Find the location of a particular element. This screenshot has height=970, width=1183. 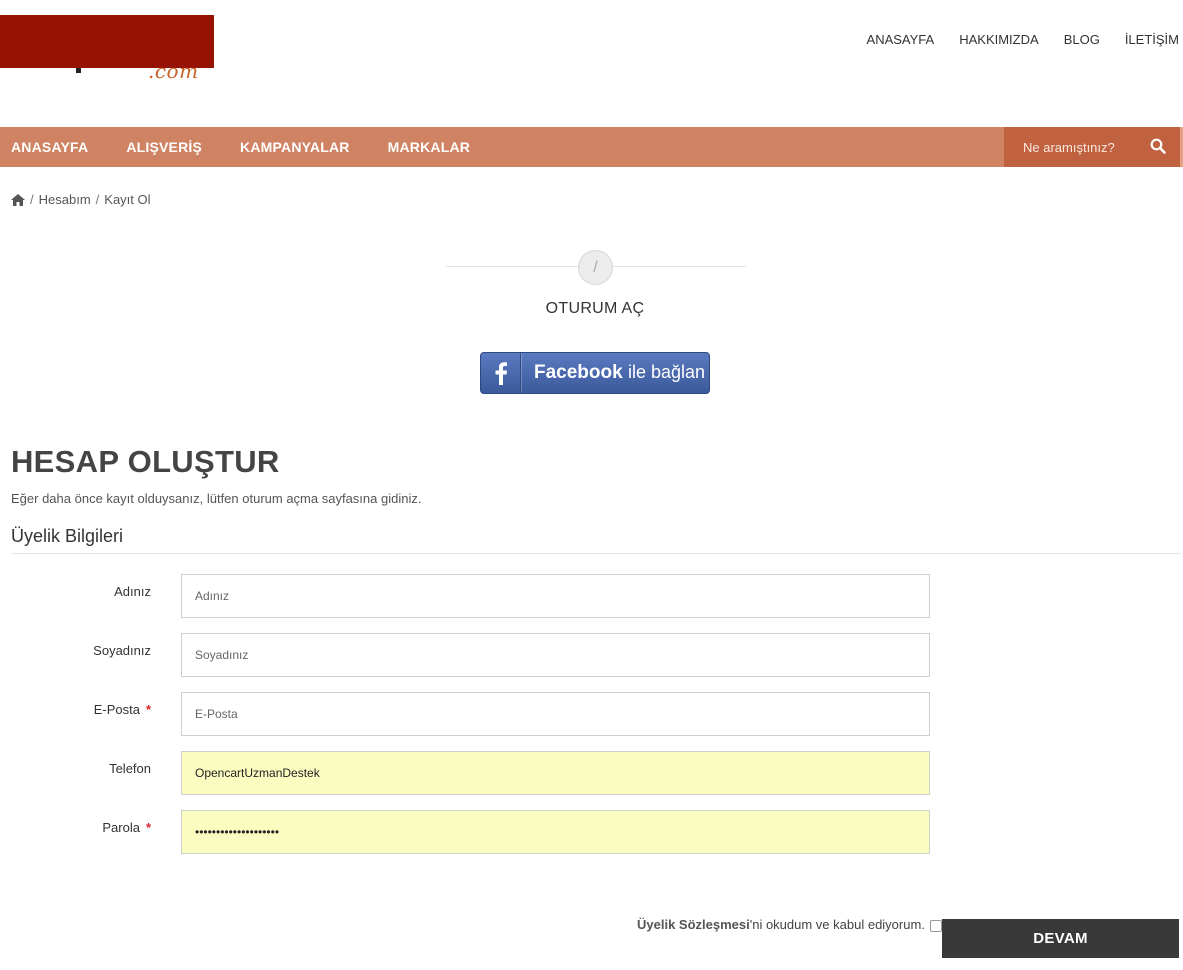

form-row-email: E-Posta * is located at coordinates (470, 714).